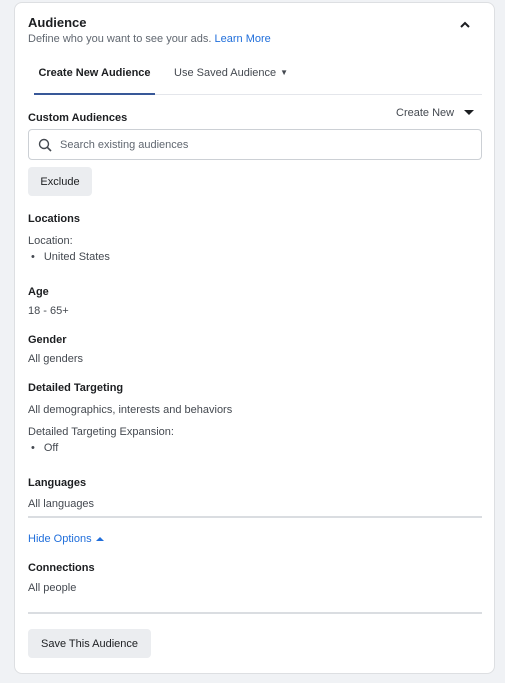  Describe the element at coordinates (231, 79) in the screenshot. I see `tab-use-saved-audience: Use Saved Audience ▼` at that location.